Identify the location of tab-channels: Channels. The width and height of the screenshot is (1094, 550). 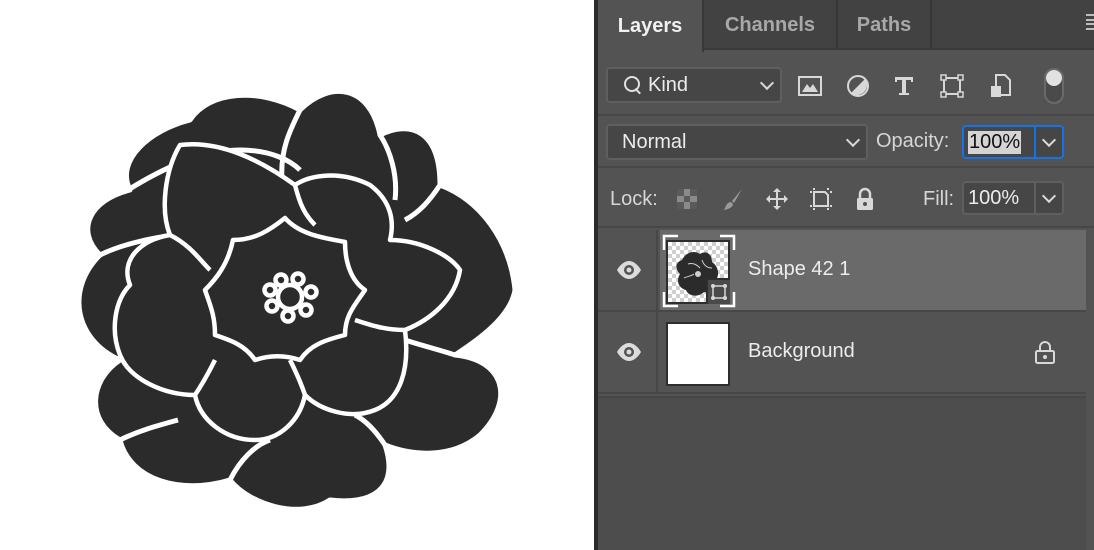
(771, 25).